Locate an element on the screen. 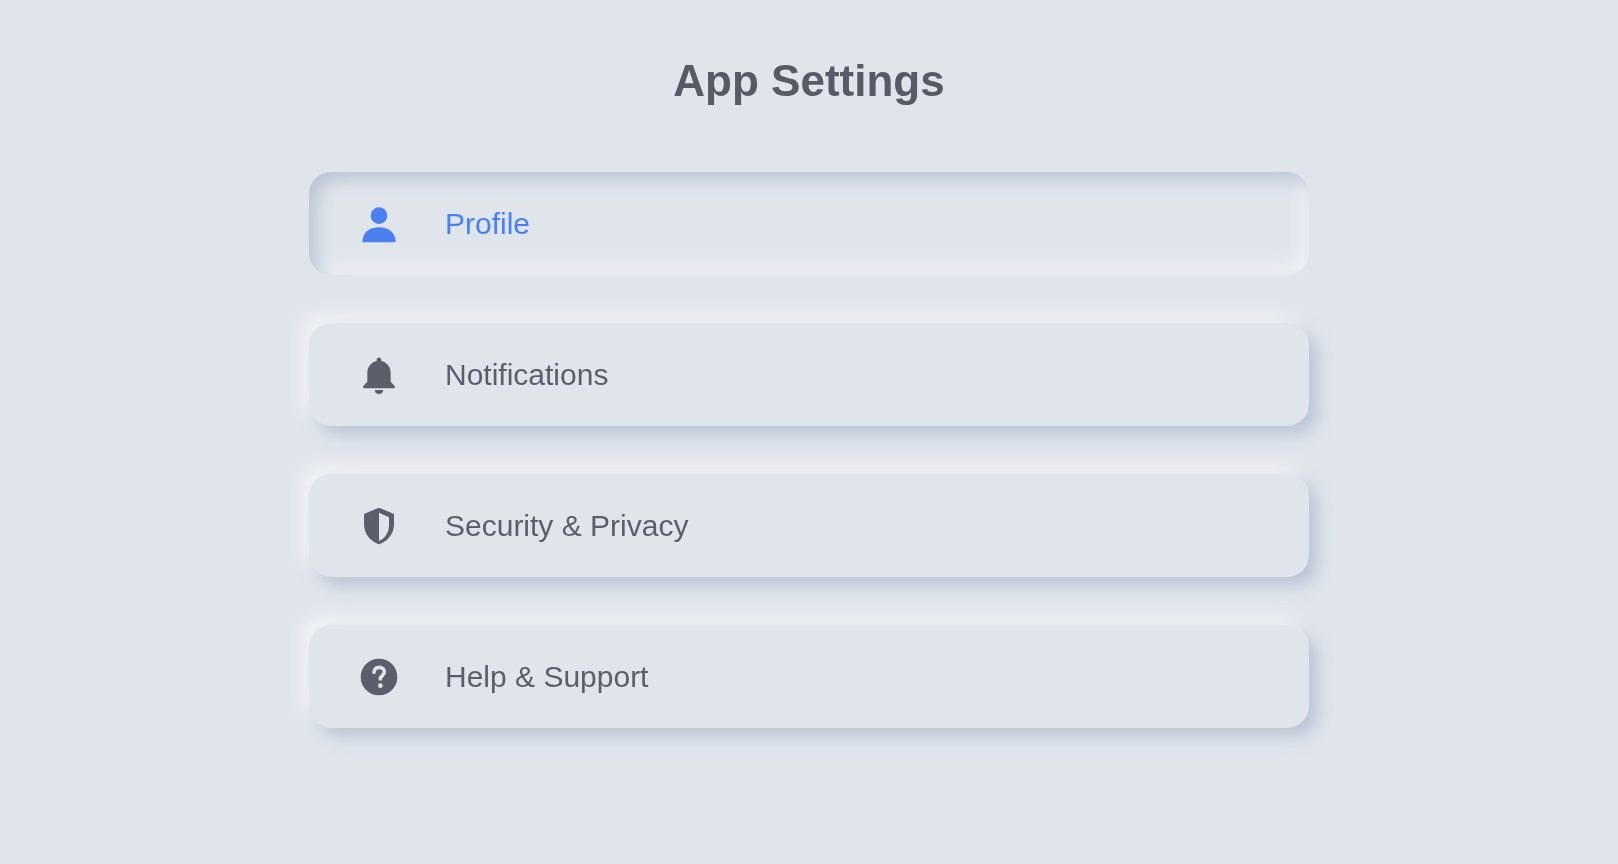  page-title: App Settings is located at coordinates (809, 81).